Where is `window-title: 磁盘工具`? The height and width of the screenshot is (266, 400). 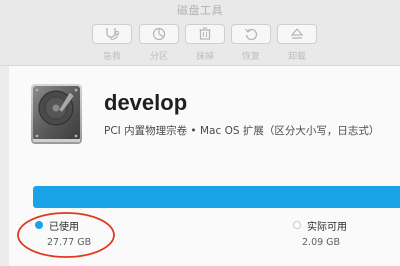
window-title: 磁盘工具 is located at coordinates (200, 10).